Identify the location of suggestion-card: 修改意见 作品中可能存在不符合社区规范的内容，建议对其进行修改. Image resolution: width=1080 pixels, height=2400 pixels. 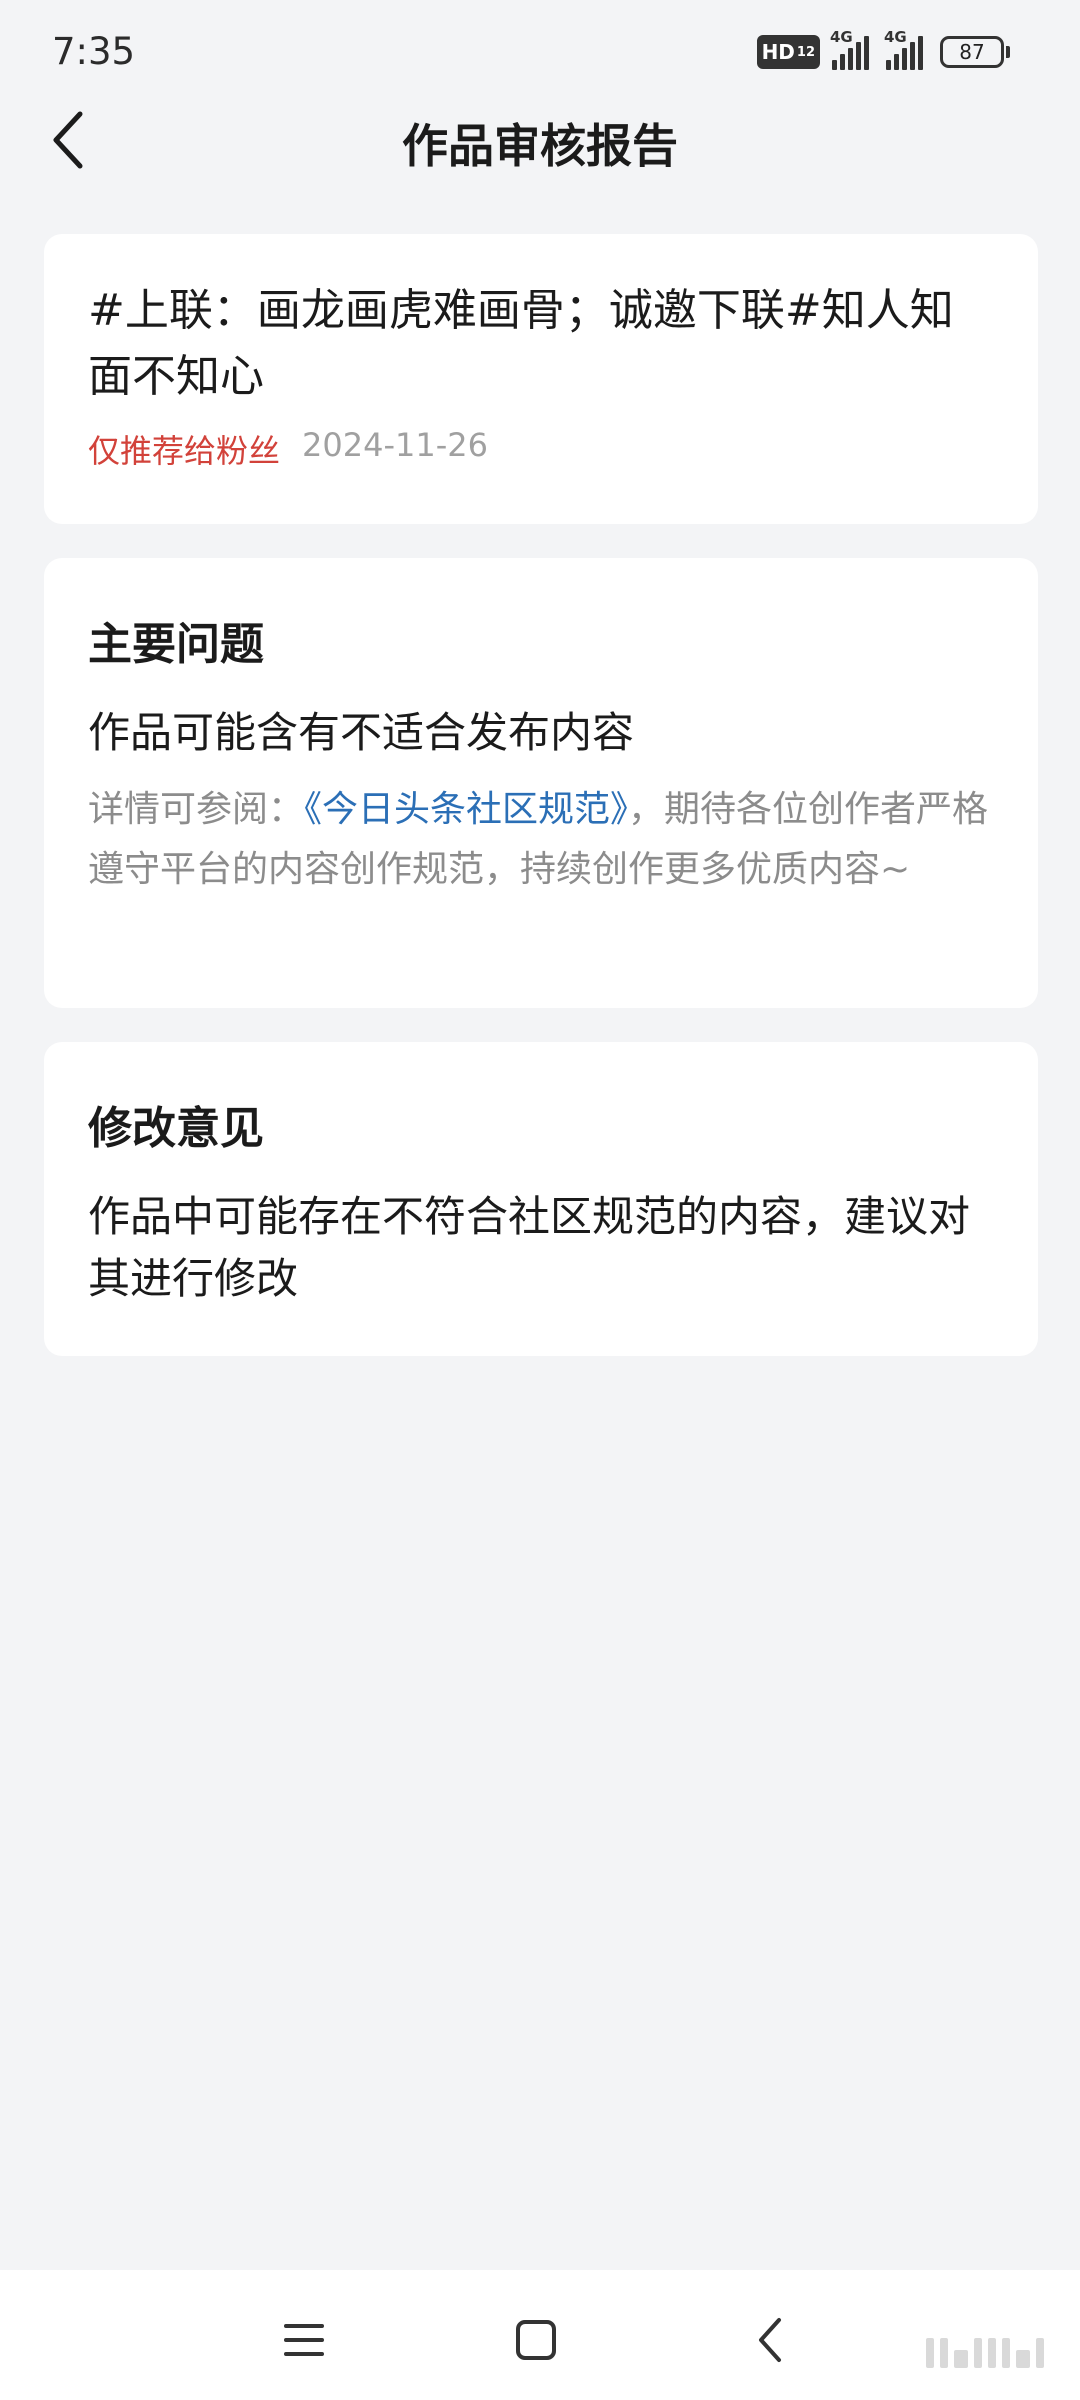
(541, 1199).